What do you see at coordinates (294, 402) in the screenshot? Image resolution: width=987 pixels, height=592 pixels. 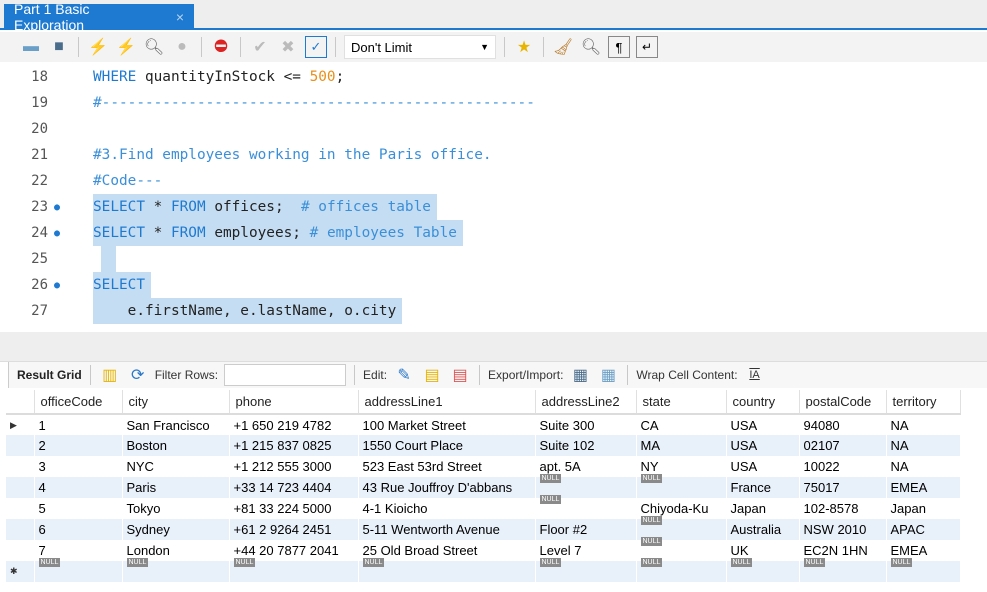 I see `column-header-phone: phone` at bounding box center [294, 402].